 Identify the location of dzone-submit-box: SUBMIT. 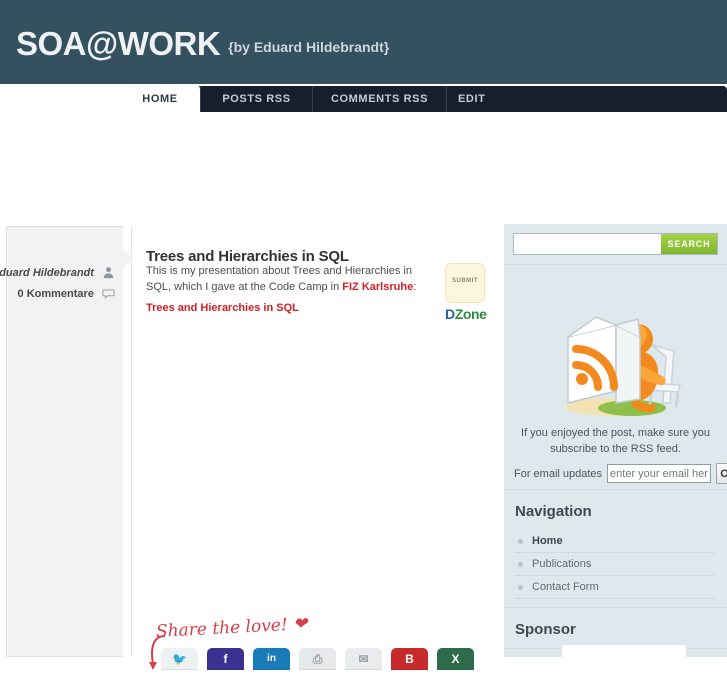
(465, 283).